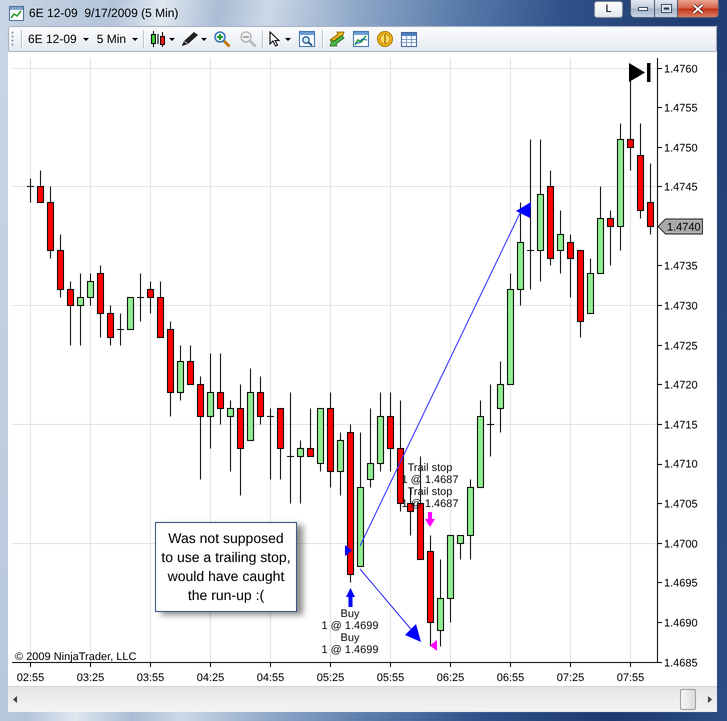 Image resolution: width=727 pixels, height=721 pixels. I want to click on price-label: 1.4755, so click(681, 108).